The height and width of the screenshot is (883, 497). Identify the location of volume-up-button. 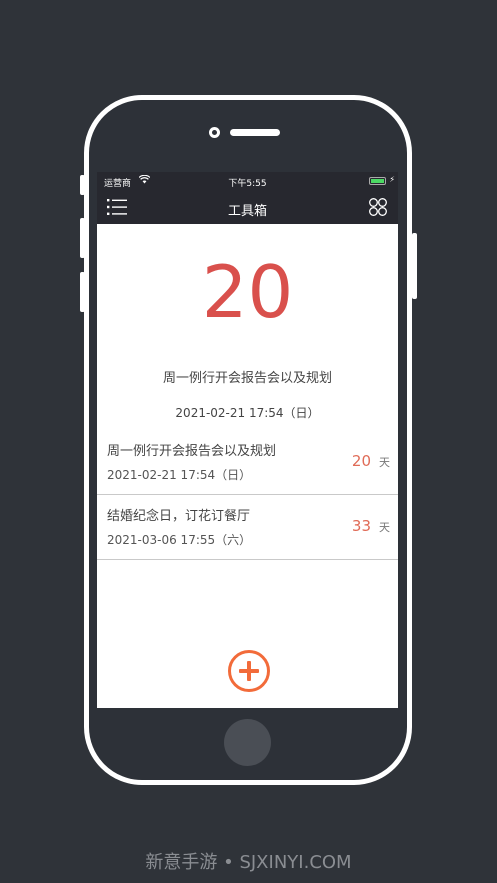
(82, 238).